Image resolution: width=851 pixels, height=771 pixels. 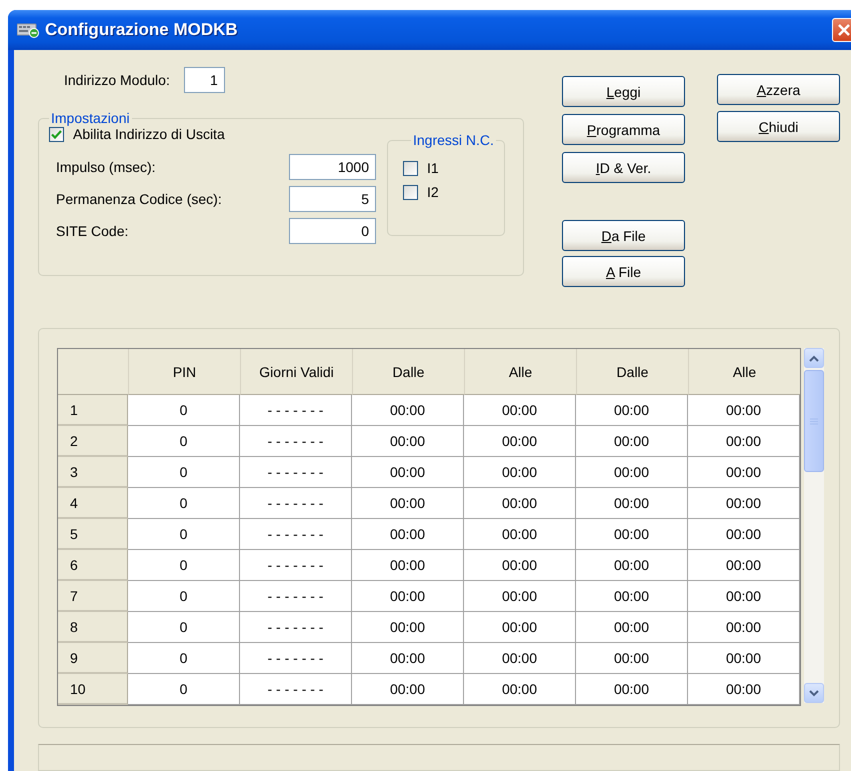 I want to click on group-title: Impostazioni, so click(x=90, y=118).